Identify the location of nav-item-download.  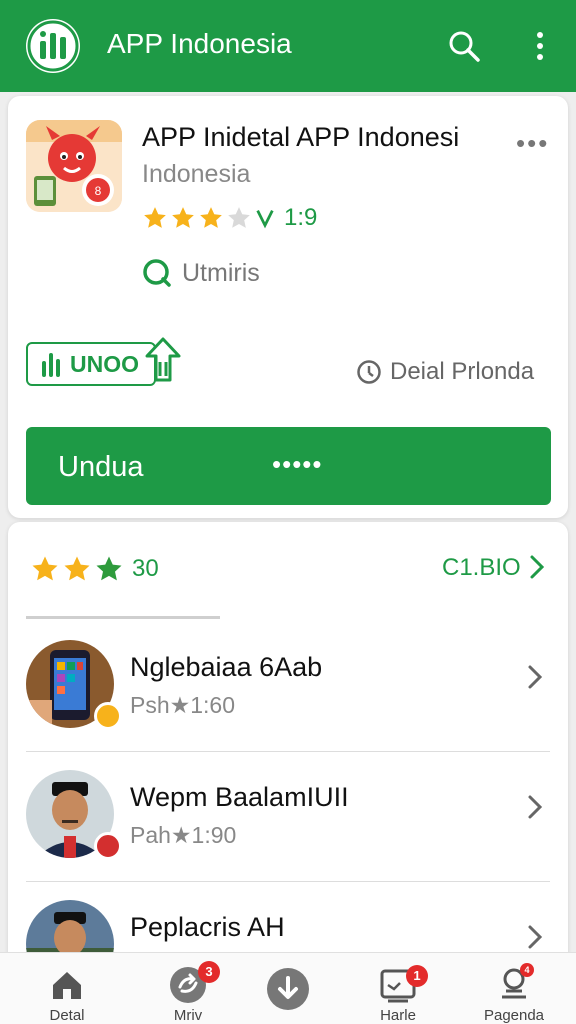
(288, 992).